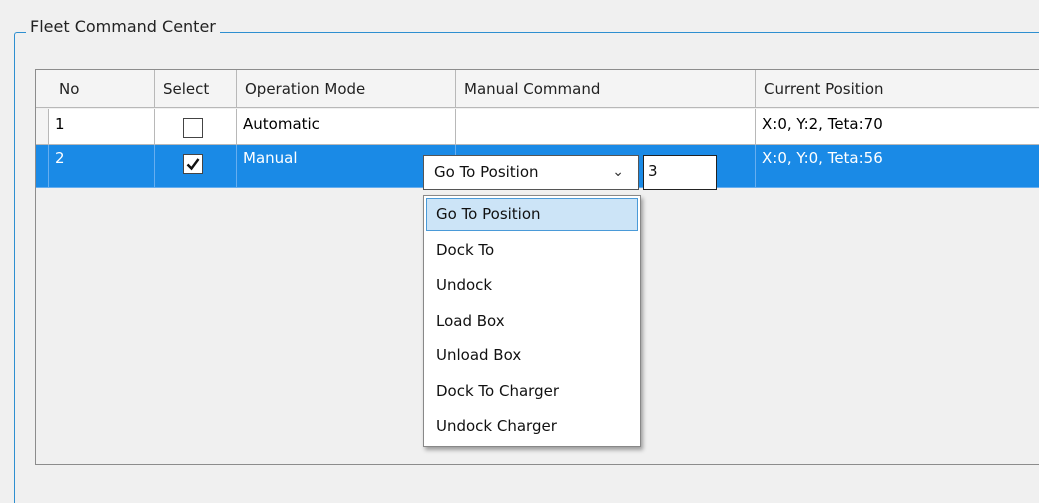 The height and width of the screenshot is (503, 1039). I want to click on dropdown-option-load-box: Load Box, so click(532, 321).